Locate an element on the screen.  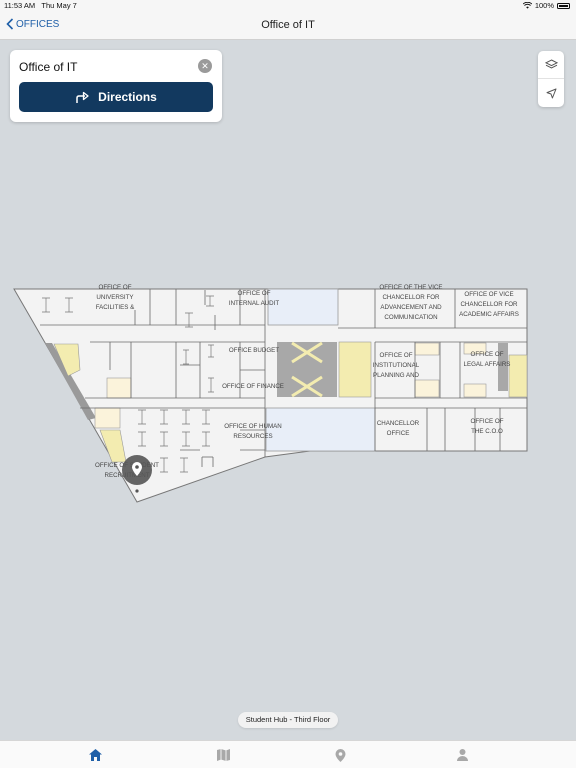
navigation-bar: OFFICES Office of IT is located at coordinates (288, 26).